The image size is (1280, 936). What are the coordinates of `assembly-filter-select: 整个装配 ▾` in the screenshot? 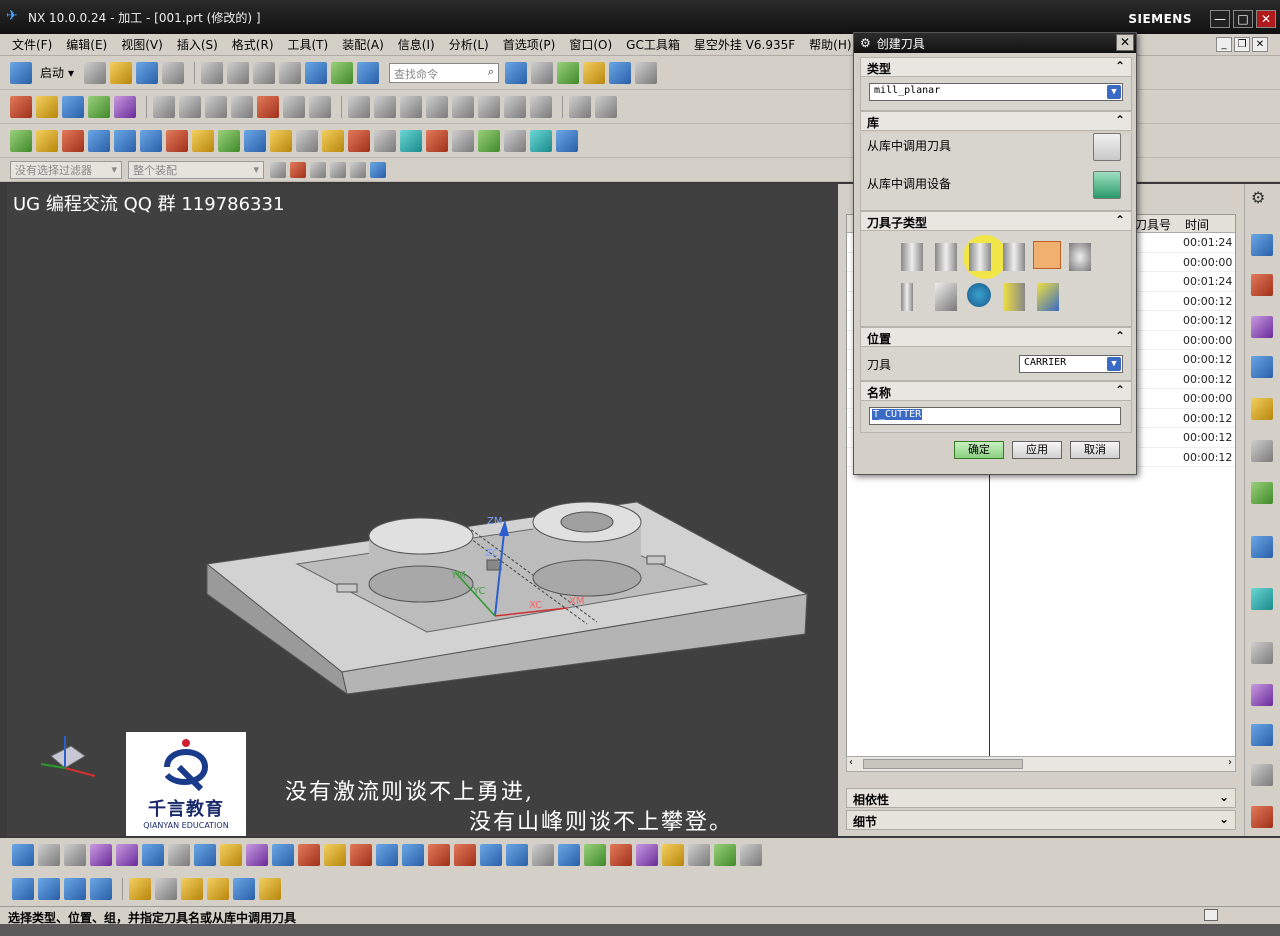 It's located at (196, 169).